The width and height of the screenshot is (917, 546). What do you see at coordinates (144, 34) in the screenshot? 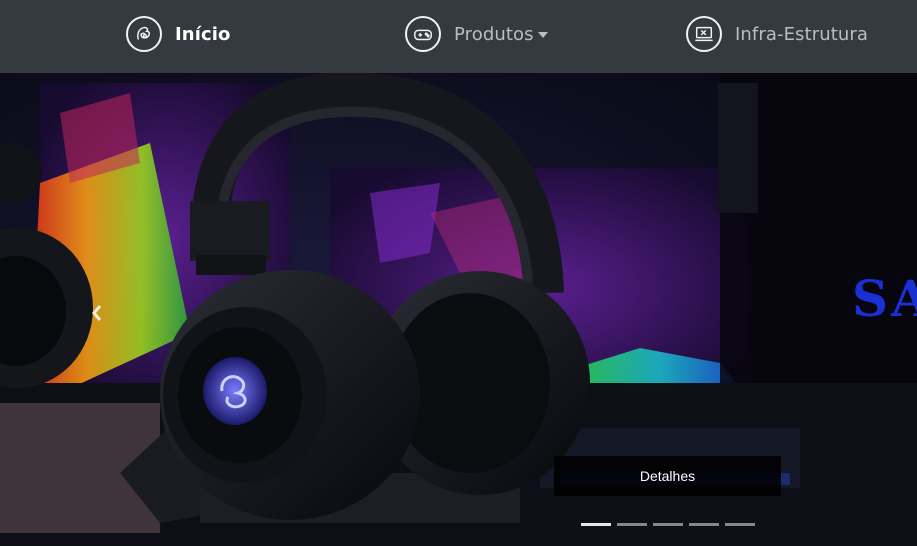
I see `brand-logo-icon` at bounding box center [144, 34].